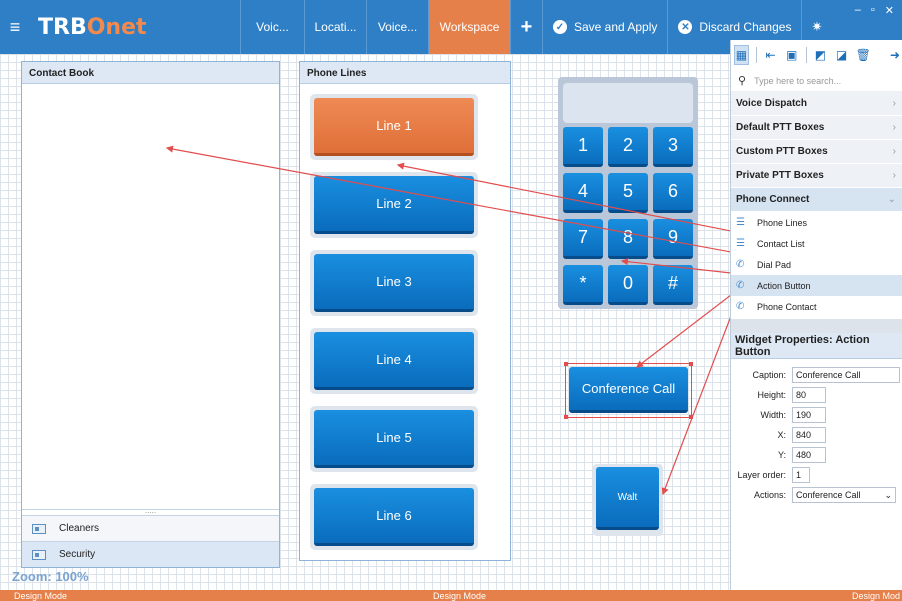 This screenshot has height=601, width=902. I want to click on category-default-ptt: Default PTT Boxes ›, so click(816, 128).